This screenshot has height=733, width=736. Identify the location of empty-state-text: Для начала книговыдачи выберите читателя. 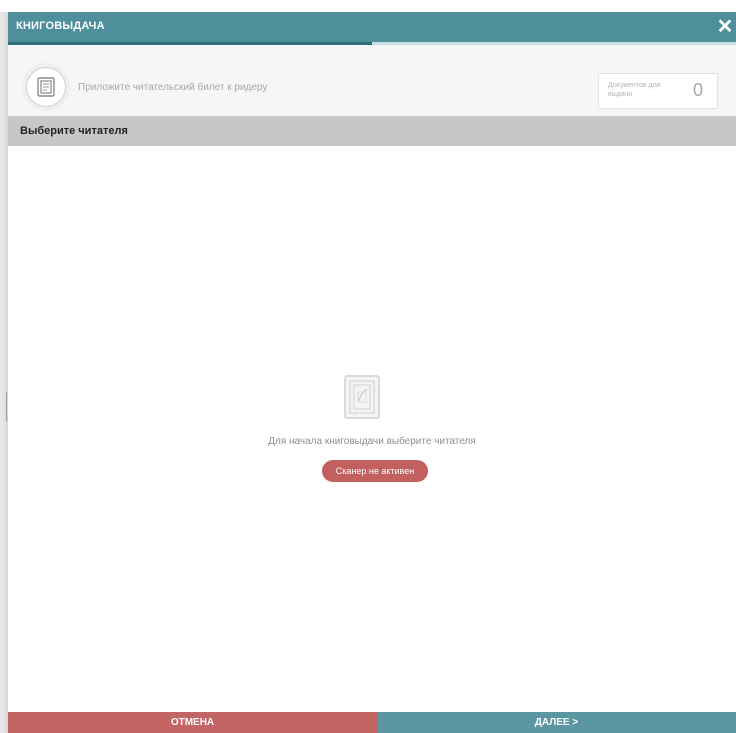
(372, 441).